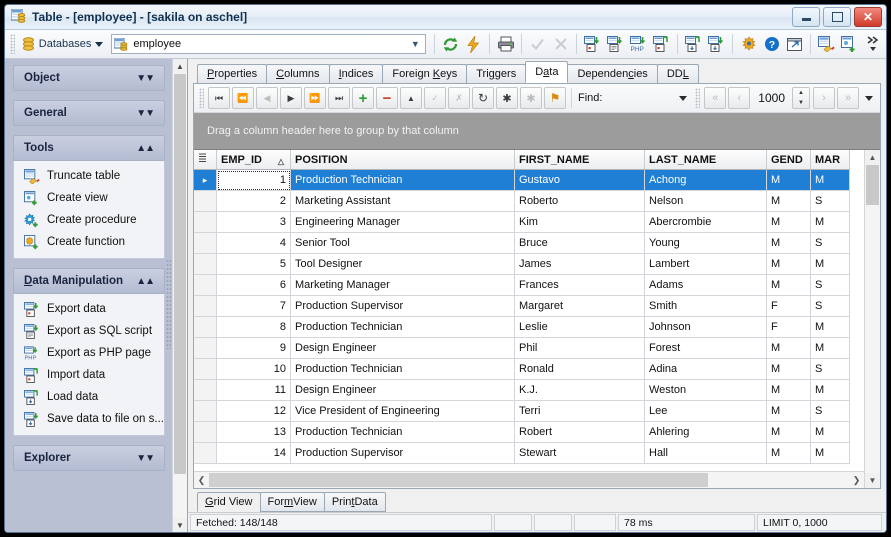 The width and height of the screenshot is (891, 537). I want to click on sidebar-item-load-data: Load data, so click(89, 397).